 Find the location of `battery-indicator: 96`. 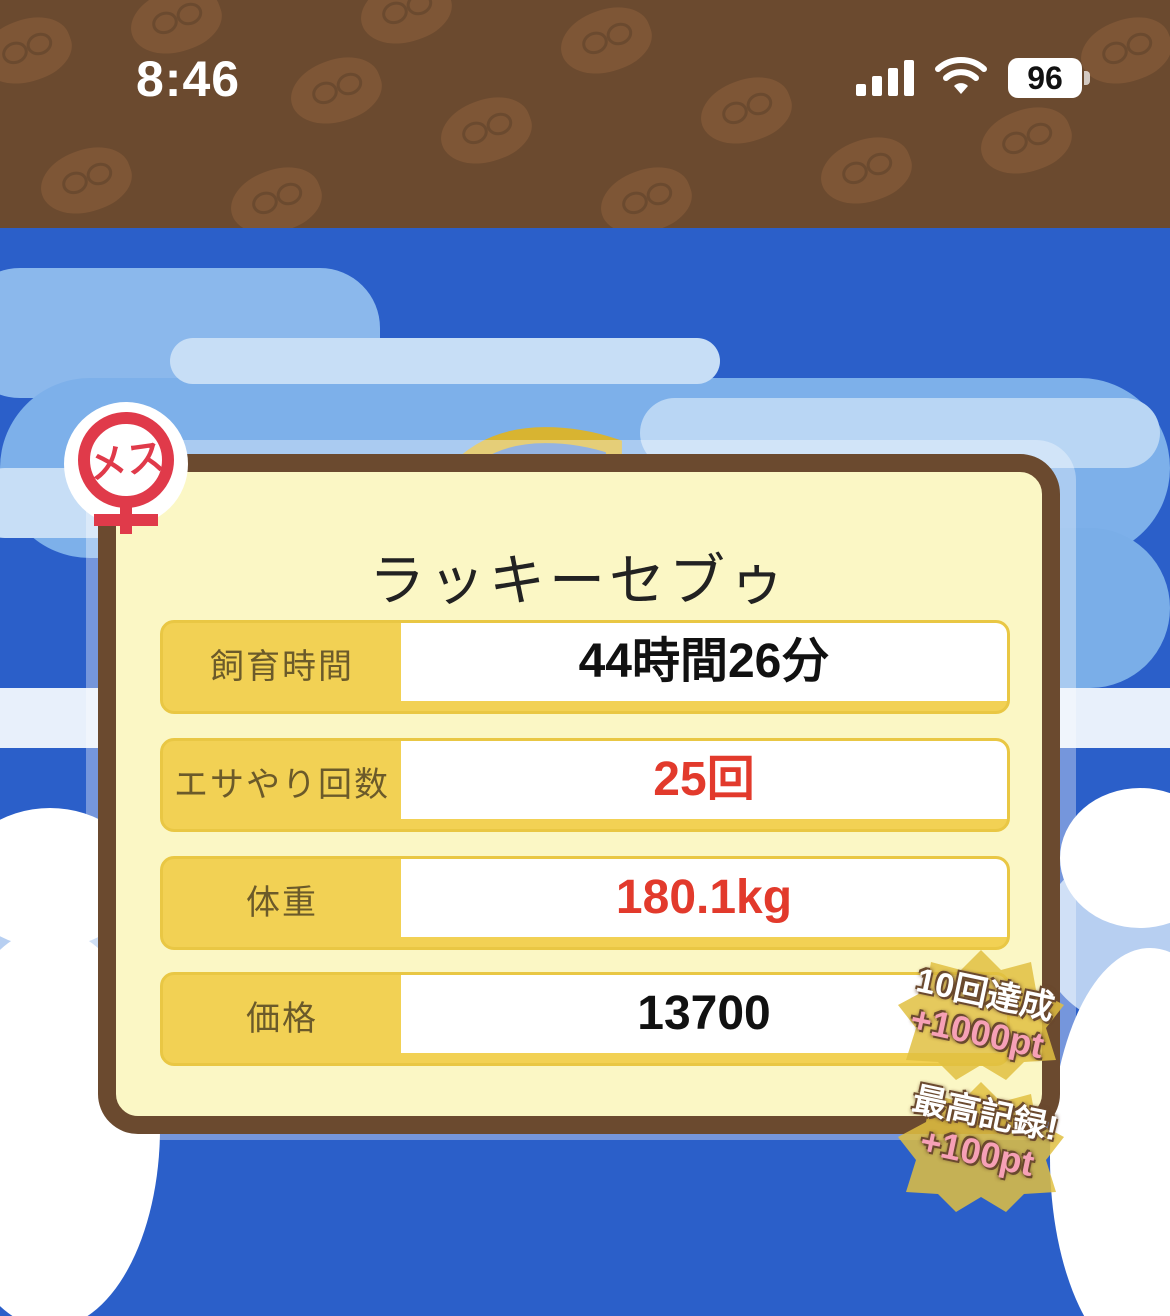

battery-indicator: 96 is located at coordinates (1045, 78).